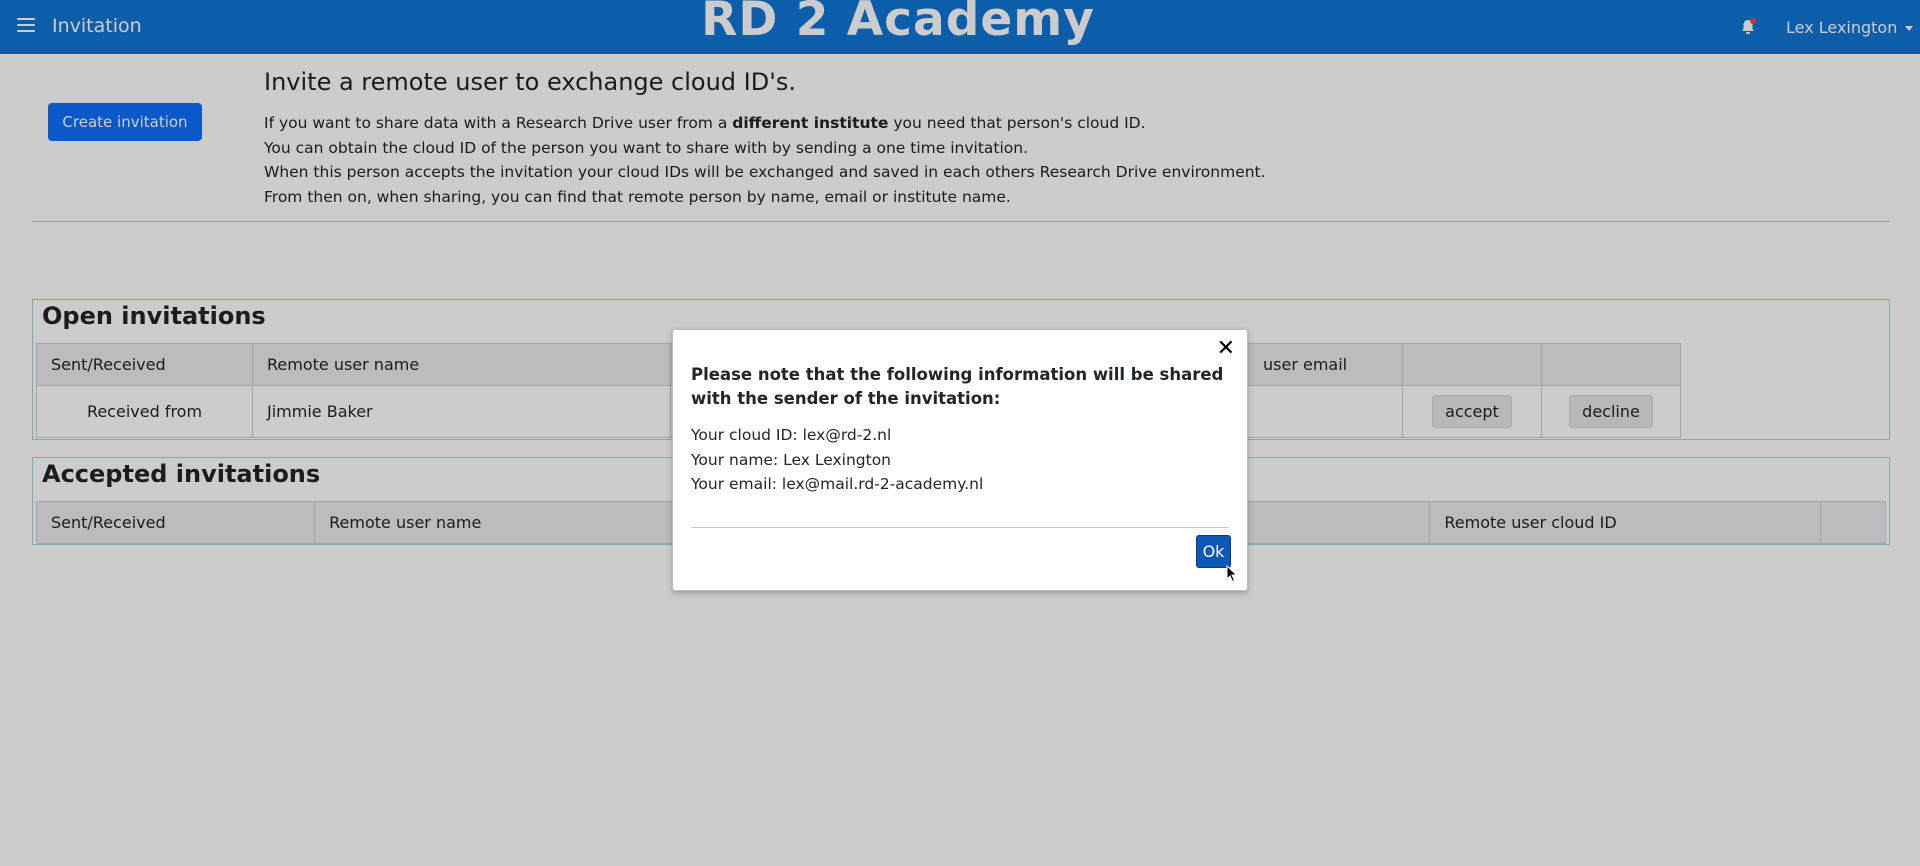 The height and width of the screenshot is (866, 1920). Describe the element at coordinates (1748, 26) in the screenshot. I see `bell-icon` at that location.